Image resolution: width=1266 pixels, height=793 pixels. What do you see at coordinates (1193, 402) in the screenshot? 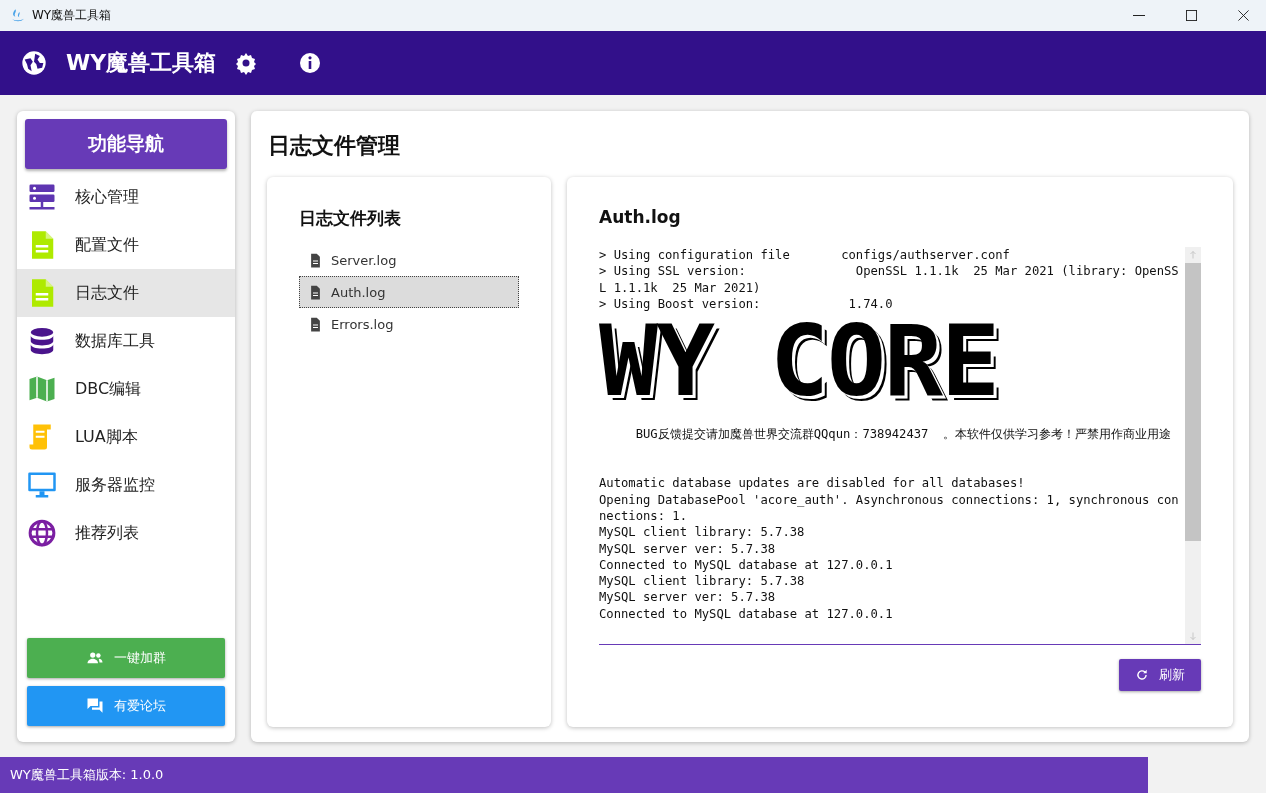
I see `scroll-thumb` at bounding box center [1193, 402].